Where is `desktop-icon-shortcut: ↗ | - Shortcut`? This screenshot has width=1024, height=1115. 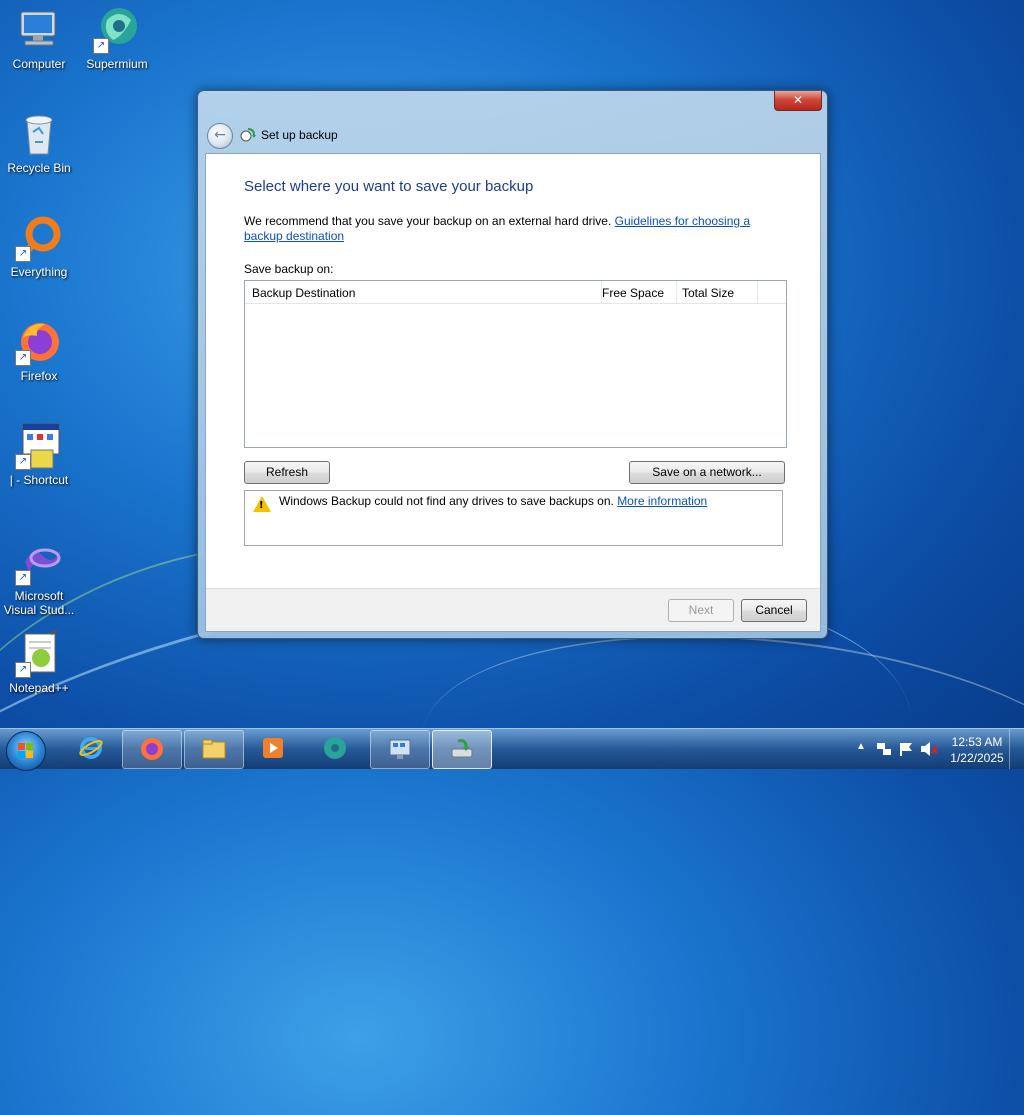
desktop-icon-shortcut: ↗ | - Shortcut is located at coordinates (39, 454).